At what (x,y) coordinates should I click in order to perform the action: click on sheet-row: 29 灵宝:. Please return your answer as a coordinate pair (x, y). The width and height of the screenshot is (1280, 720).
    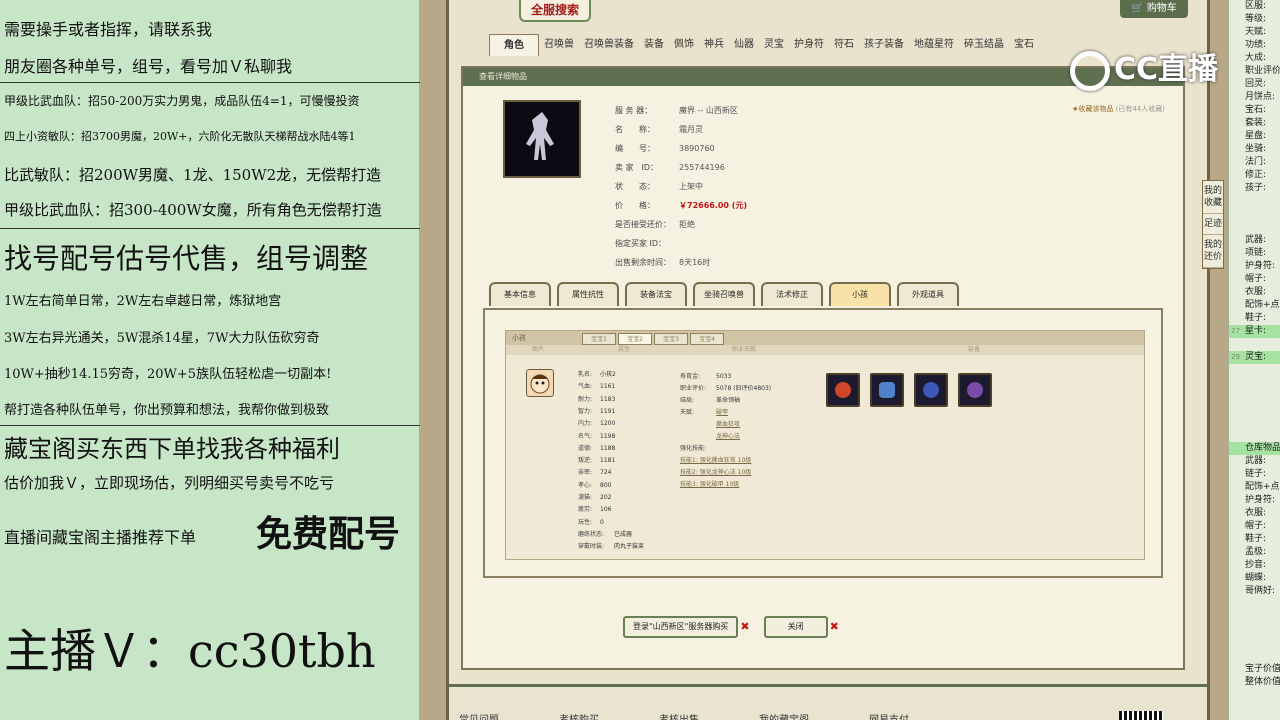
    Looking at the image, I should click on (1254, 357).